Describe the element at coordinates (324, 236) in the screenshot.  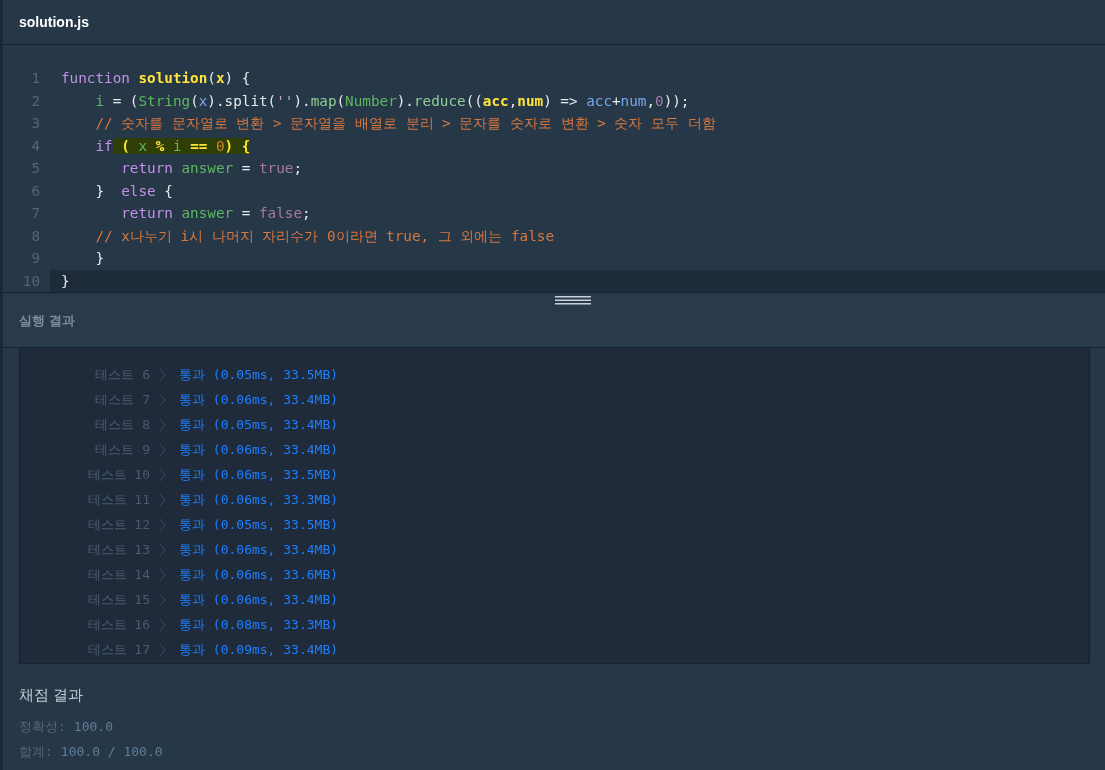
I see `code-line: // x나누기 i시 나머지 자리수가 0이라면 true, 그 외에는 false` at that location.